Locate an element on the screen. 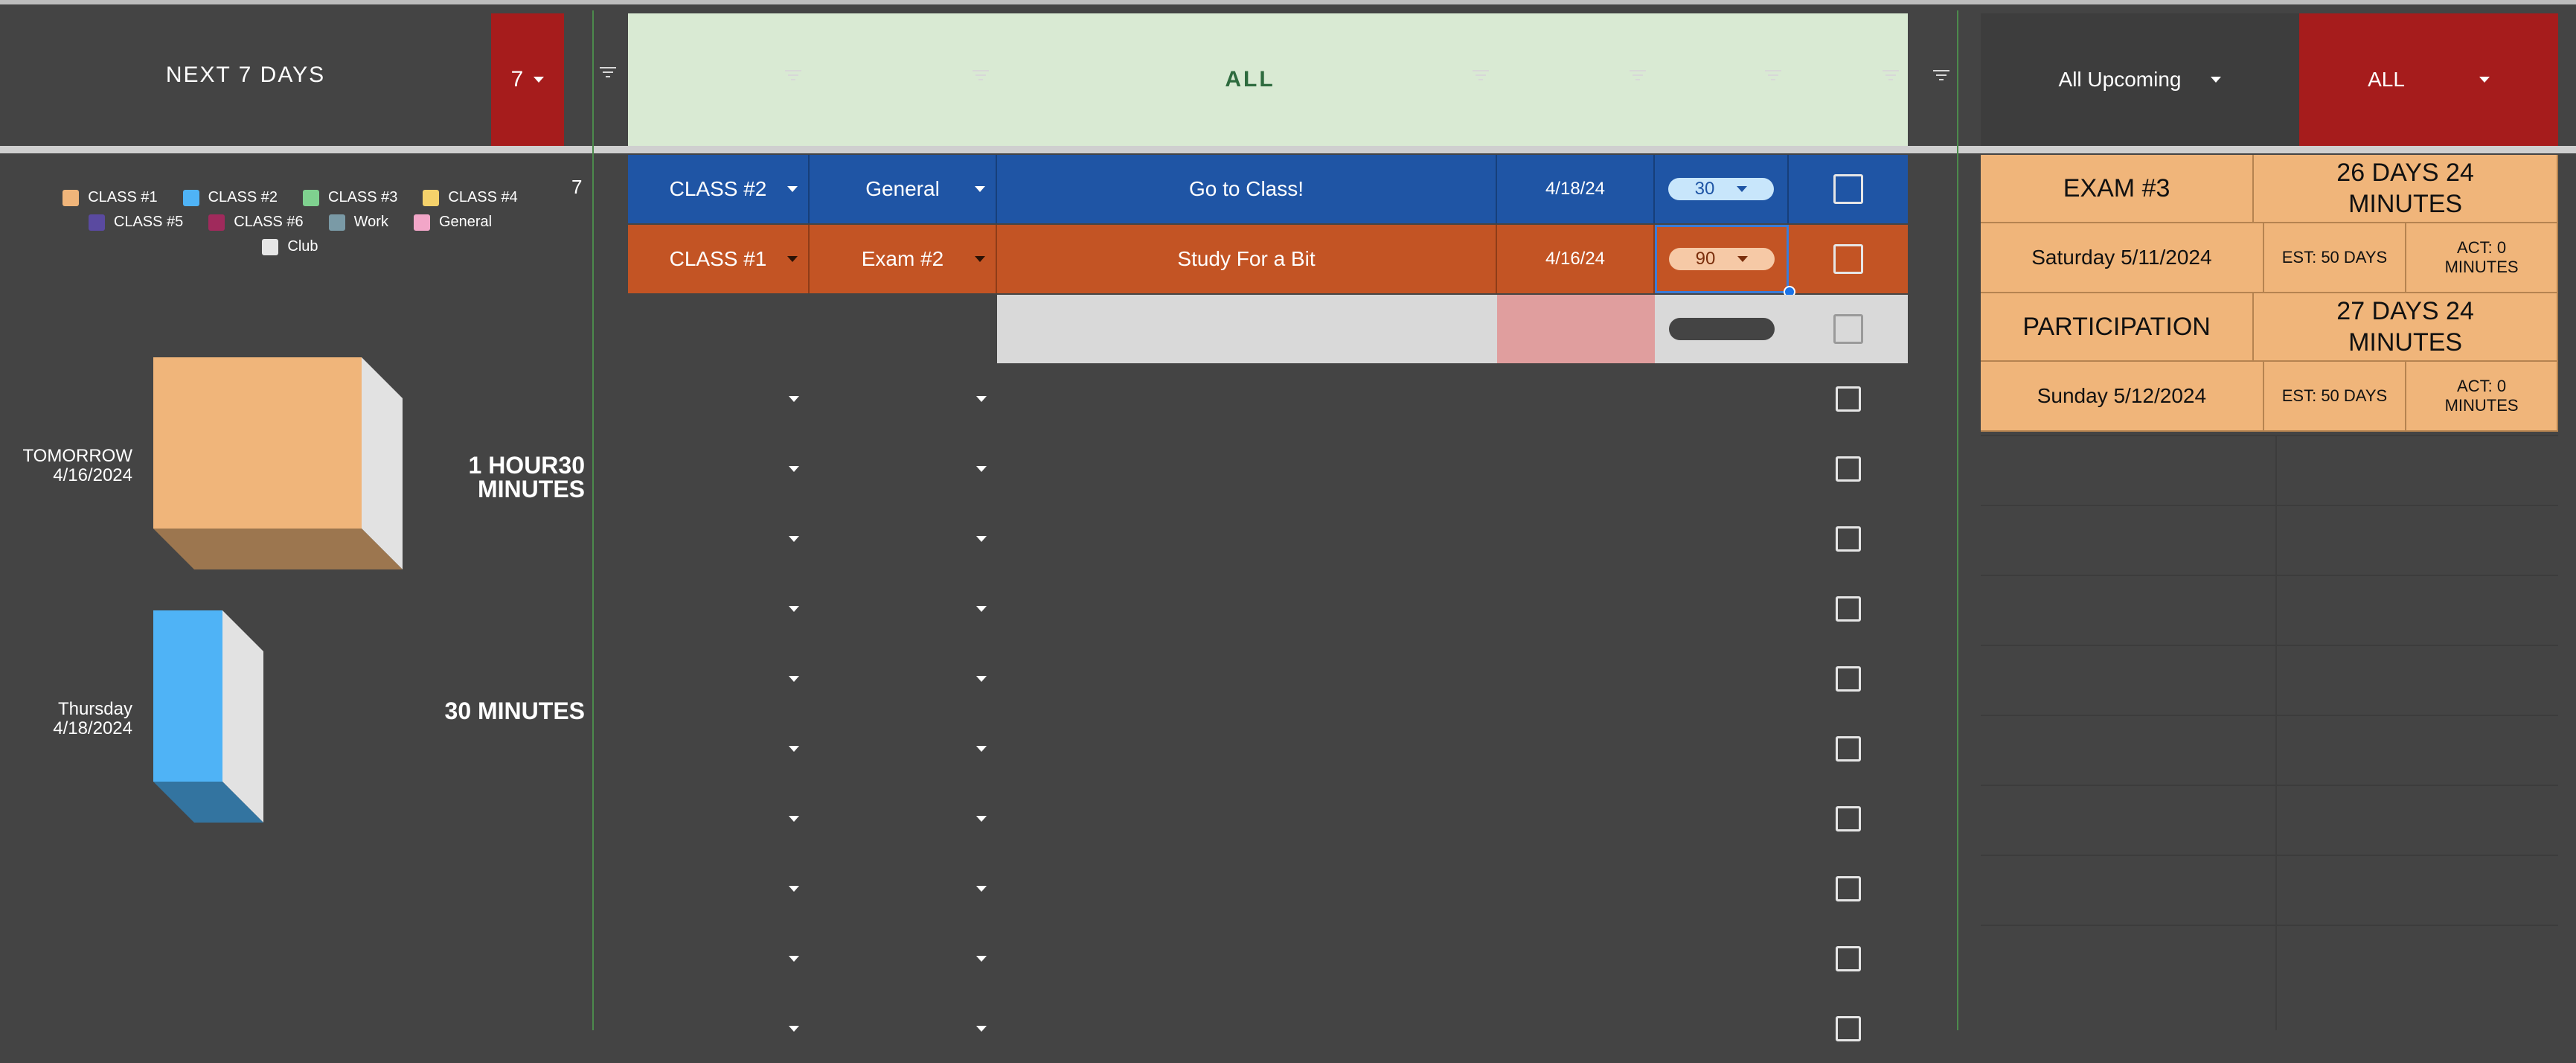 This screenshot has height=1063, width=2576. extra-filter-icon is located at coordinates (1941, 76).